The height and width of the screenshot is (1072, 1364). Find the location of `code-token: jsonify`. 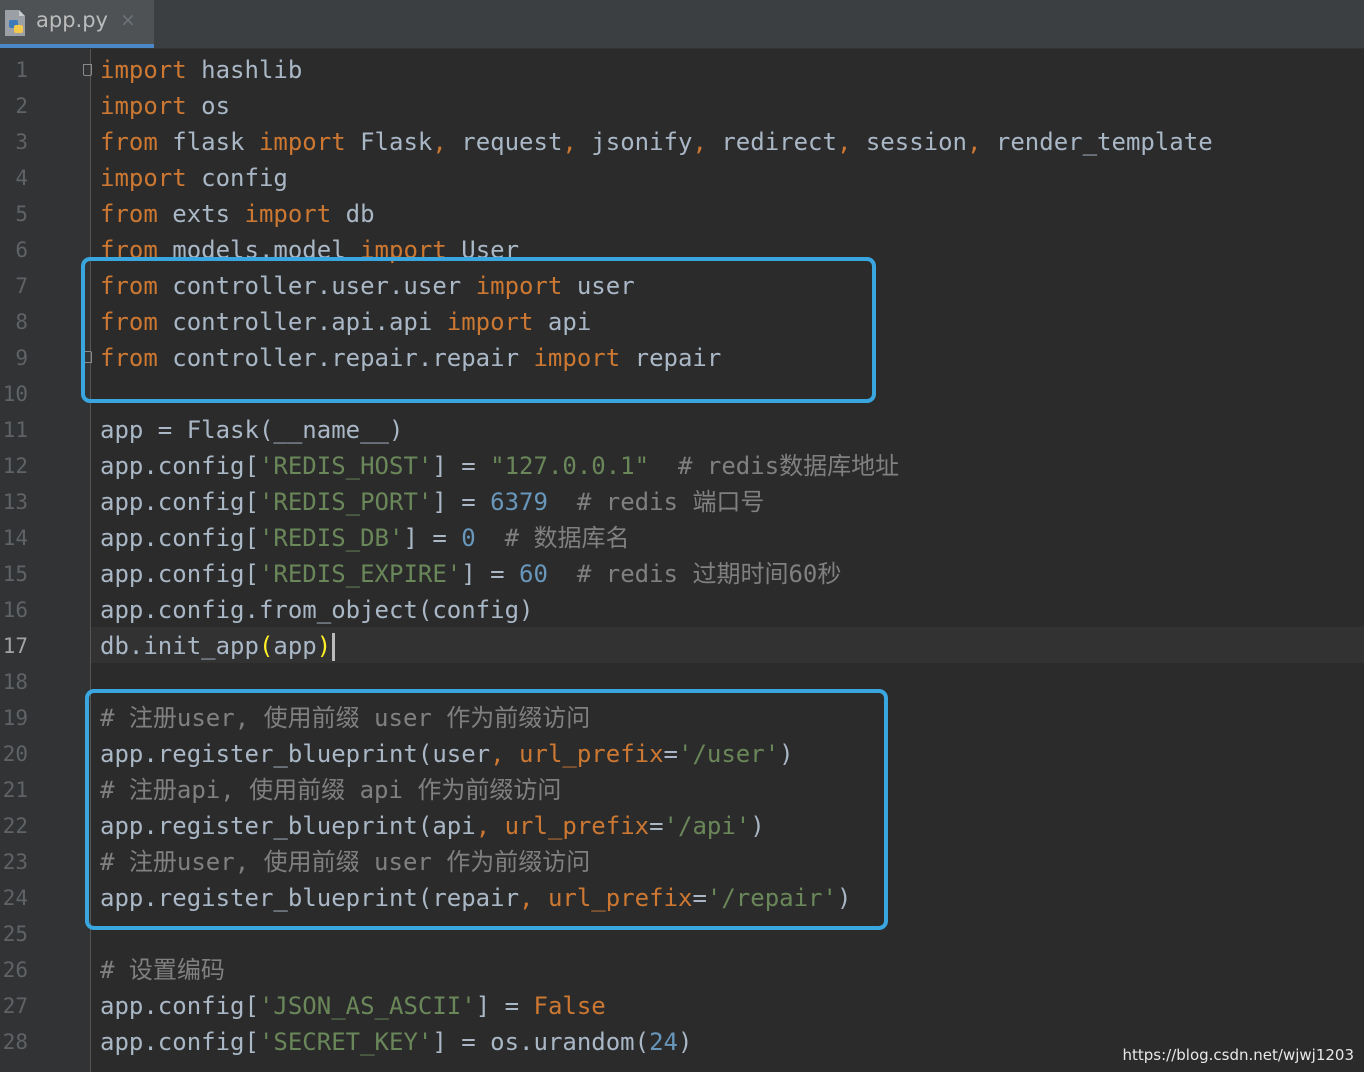

code-token: jsonify is located at coordinates (634, 142).